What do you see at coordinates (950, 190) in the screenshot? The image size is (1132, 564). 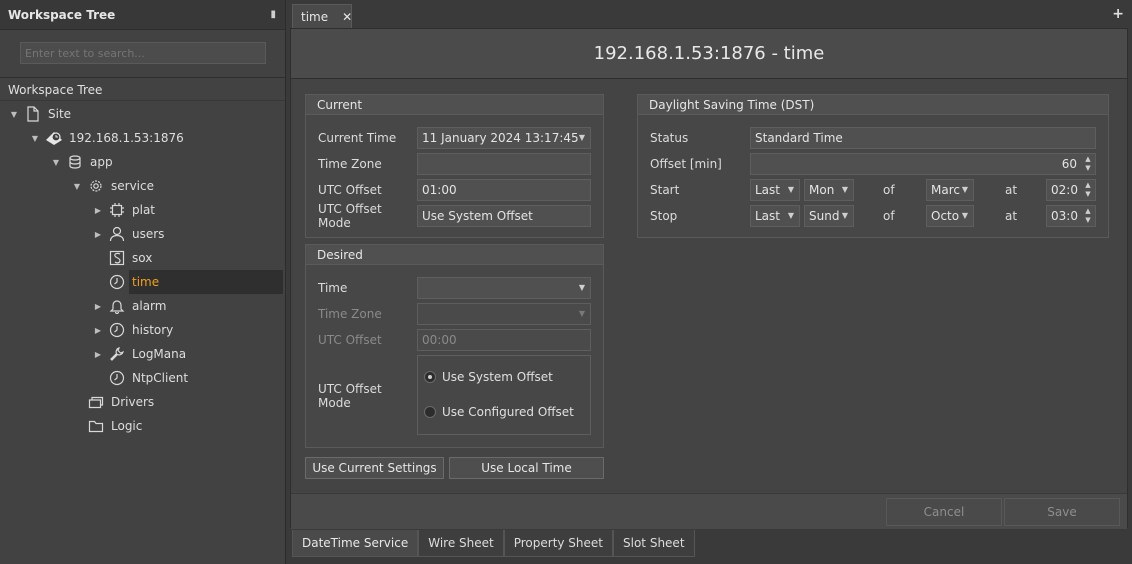 I see `dst-start-month-select: Marc ▼` at bounding box center [950, 190].